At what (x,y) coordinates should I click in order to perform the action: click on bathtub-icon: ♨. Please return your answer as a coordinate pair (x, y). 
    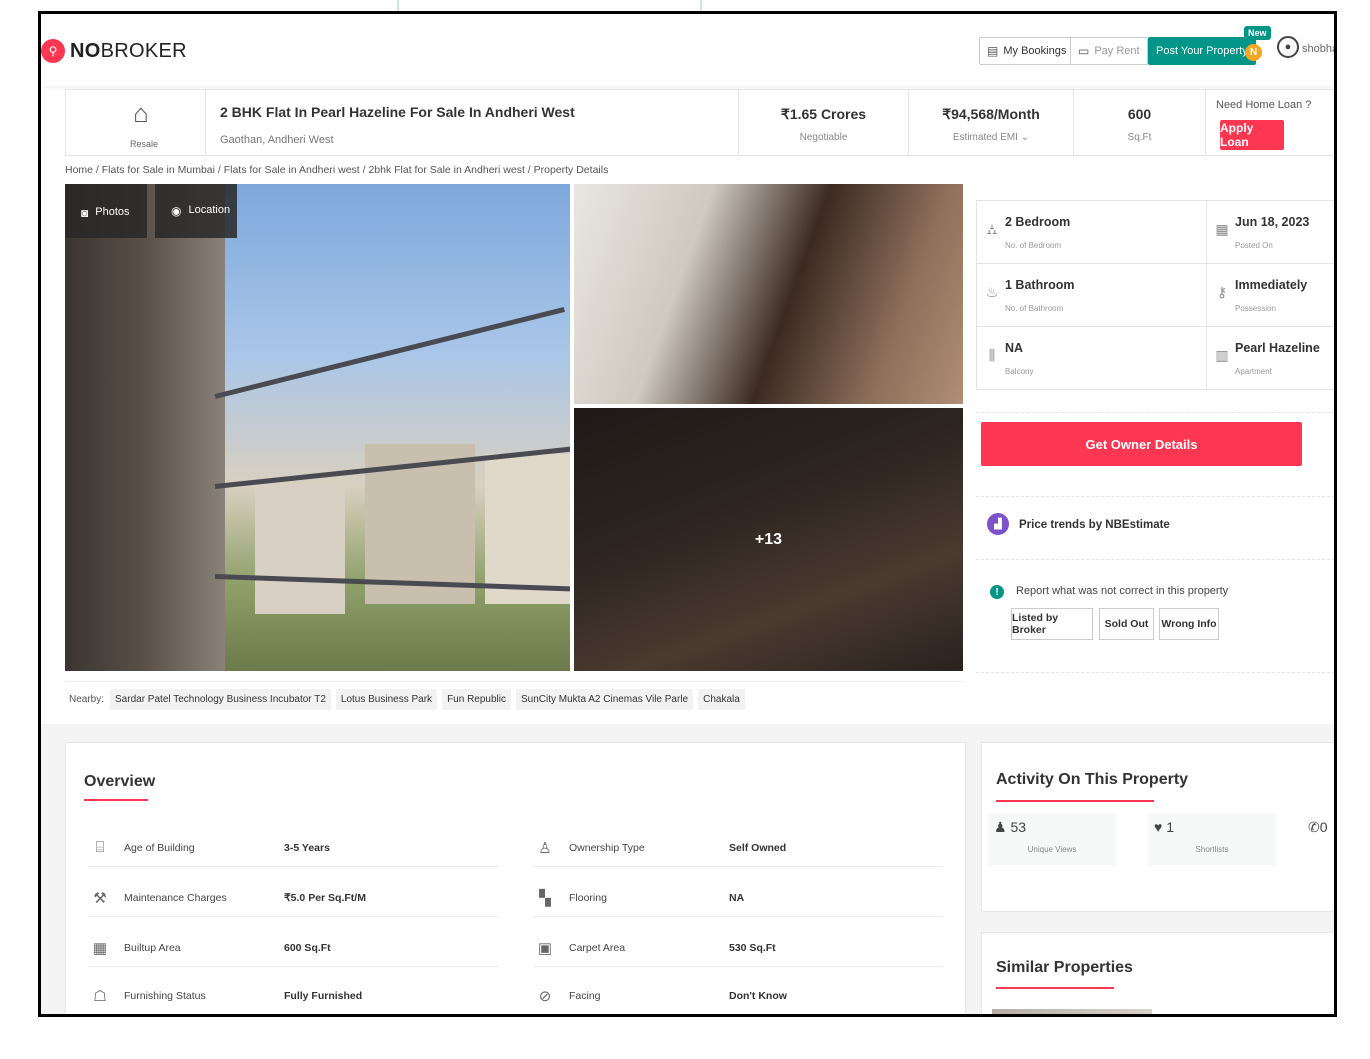
    Looking at the image, I should click on (992, 292).